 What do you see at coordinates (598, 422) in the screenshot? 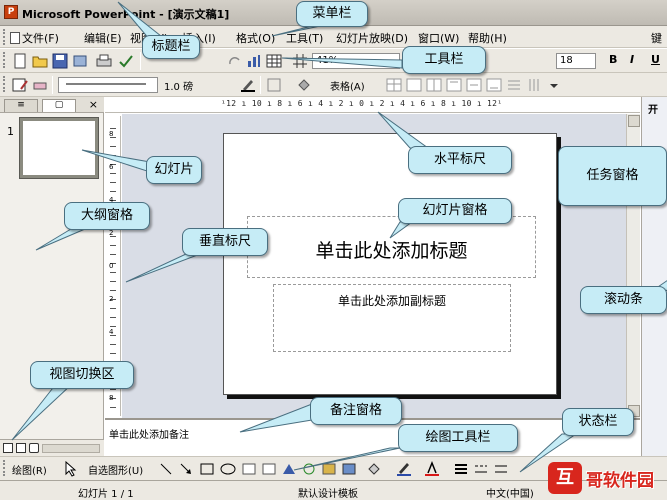
I see `callout-status-bar: 状态栏` at bounding box center [598, 422].